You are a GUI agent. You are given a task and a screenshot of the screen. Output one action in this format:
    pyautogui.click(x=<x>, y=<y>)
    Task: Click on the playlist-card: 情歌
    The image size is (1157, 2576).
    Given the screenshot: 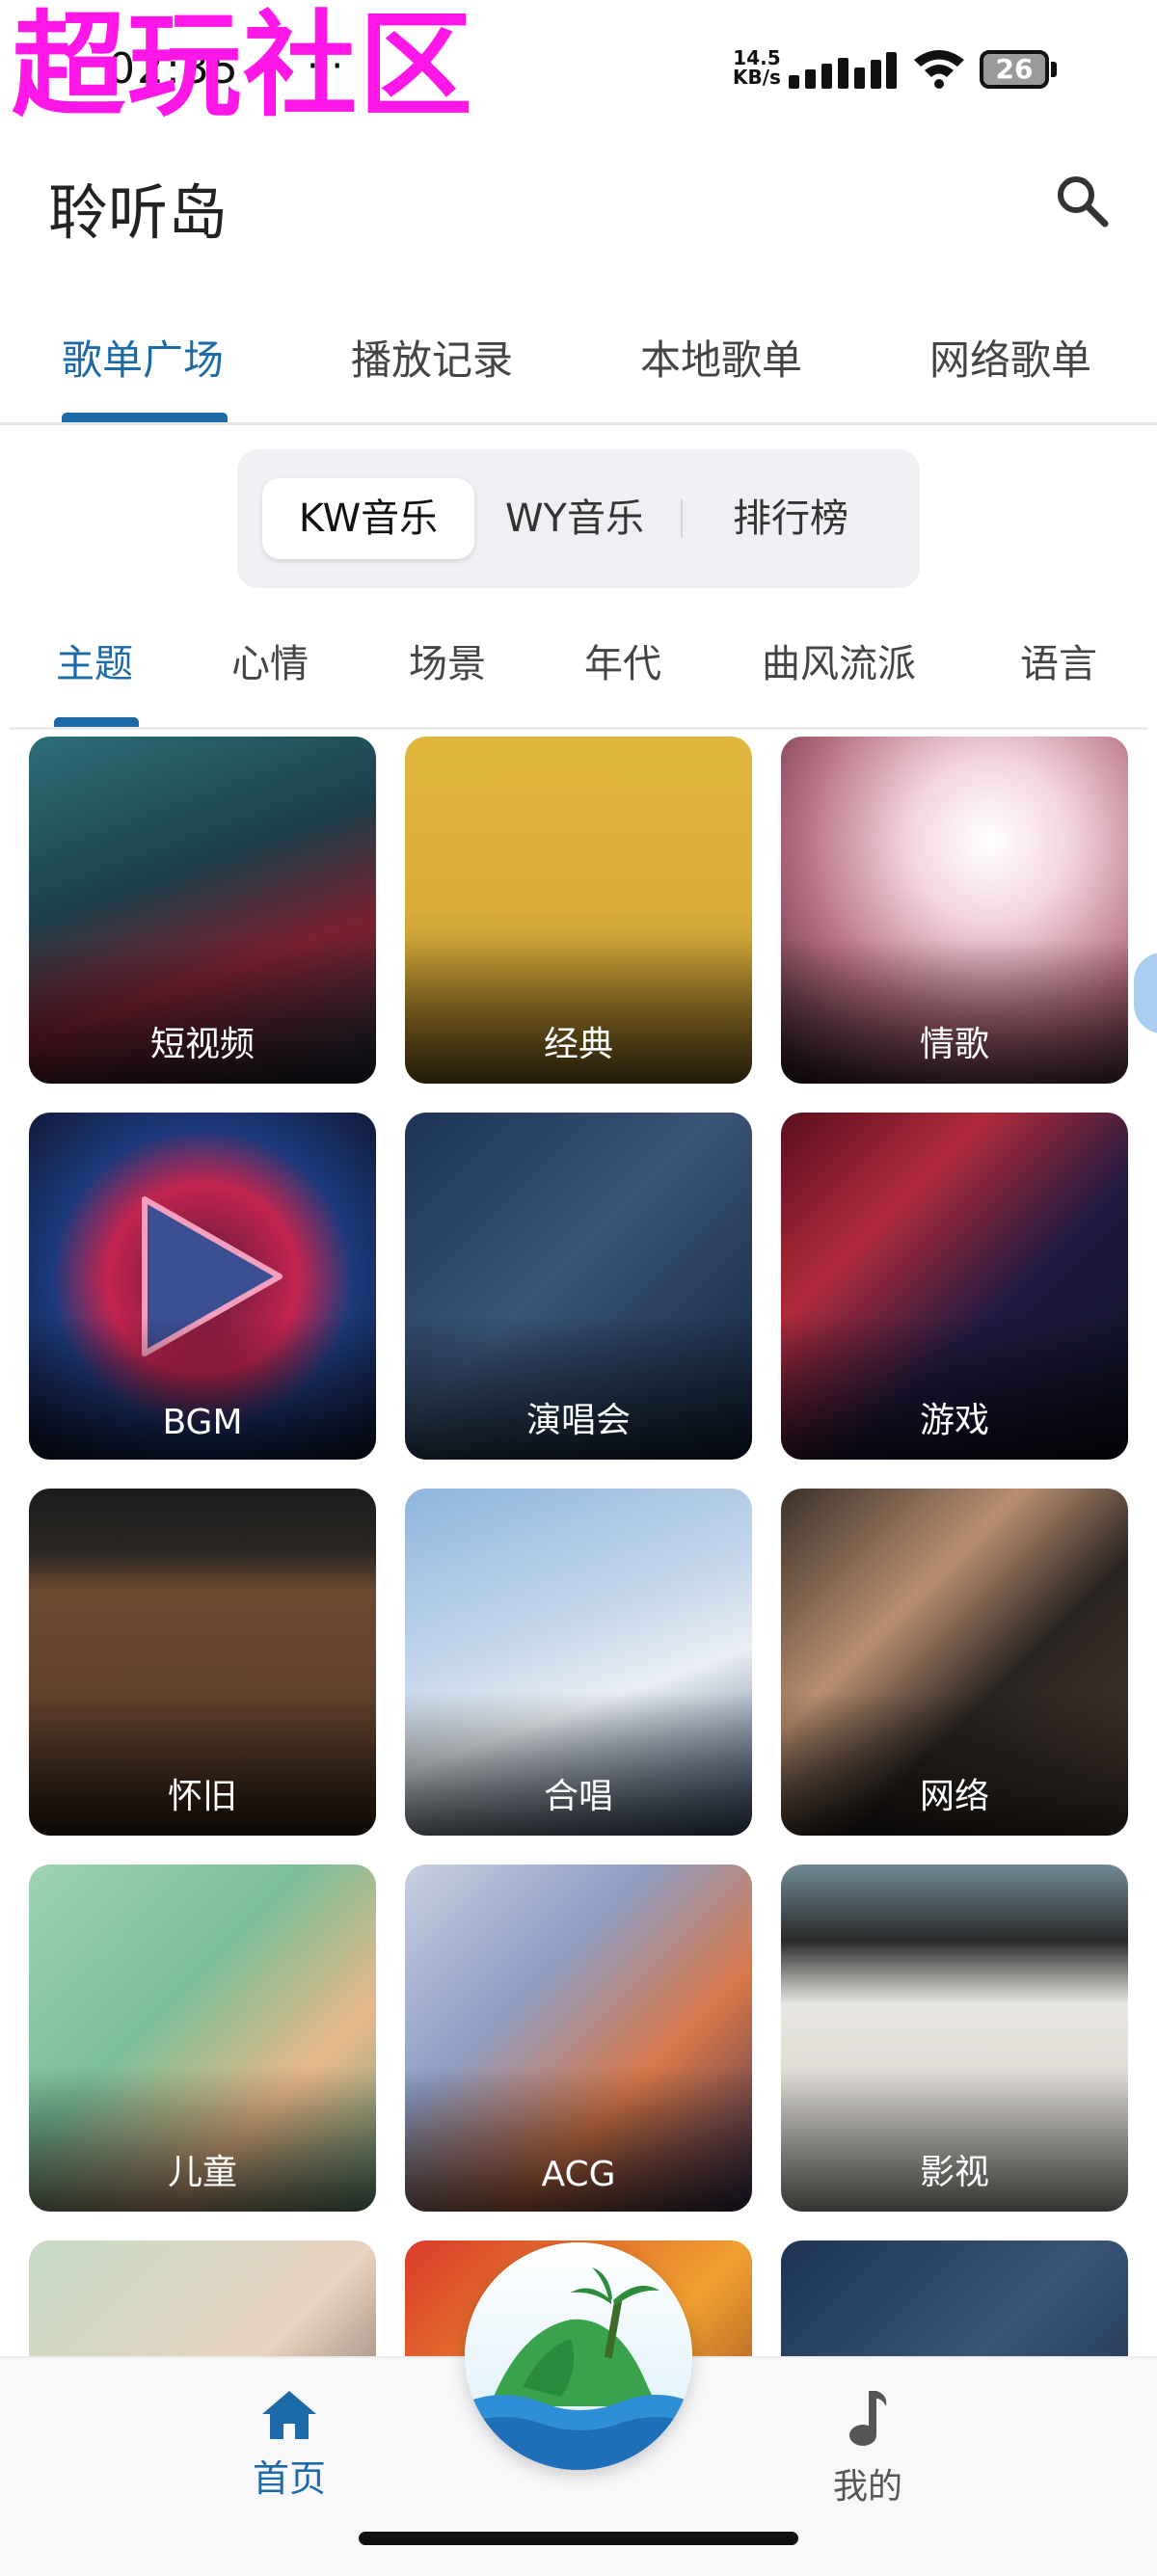 What is the action you would take?
    pyautogui.click(x=954, y=911)
    